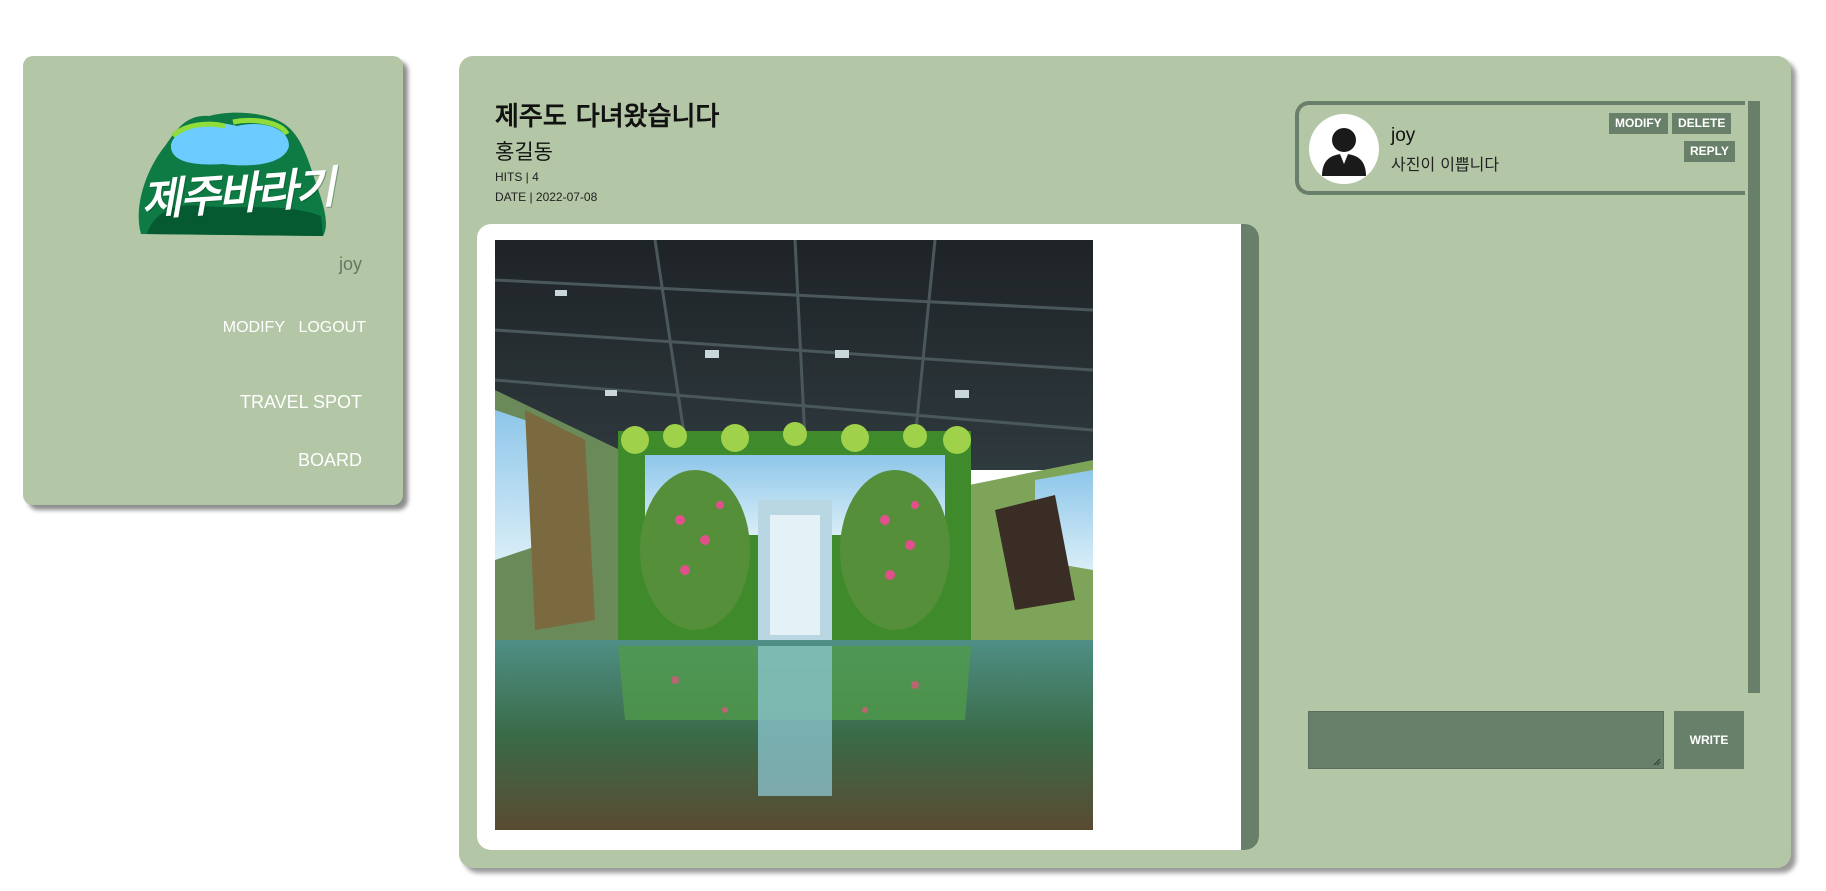 This screenshot has width=1826, height=891. What do you see at coordinates (1657, 762) in the screenshot?
I see `resize-grip-icon` at bounding box center [1657, 762].